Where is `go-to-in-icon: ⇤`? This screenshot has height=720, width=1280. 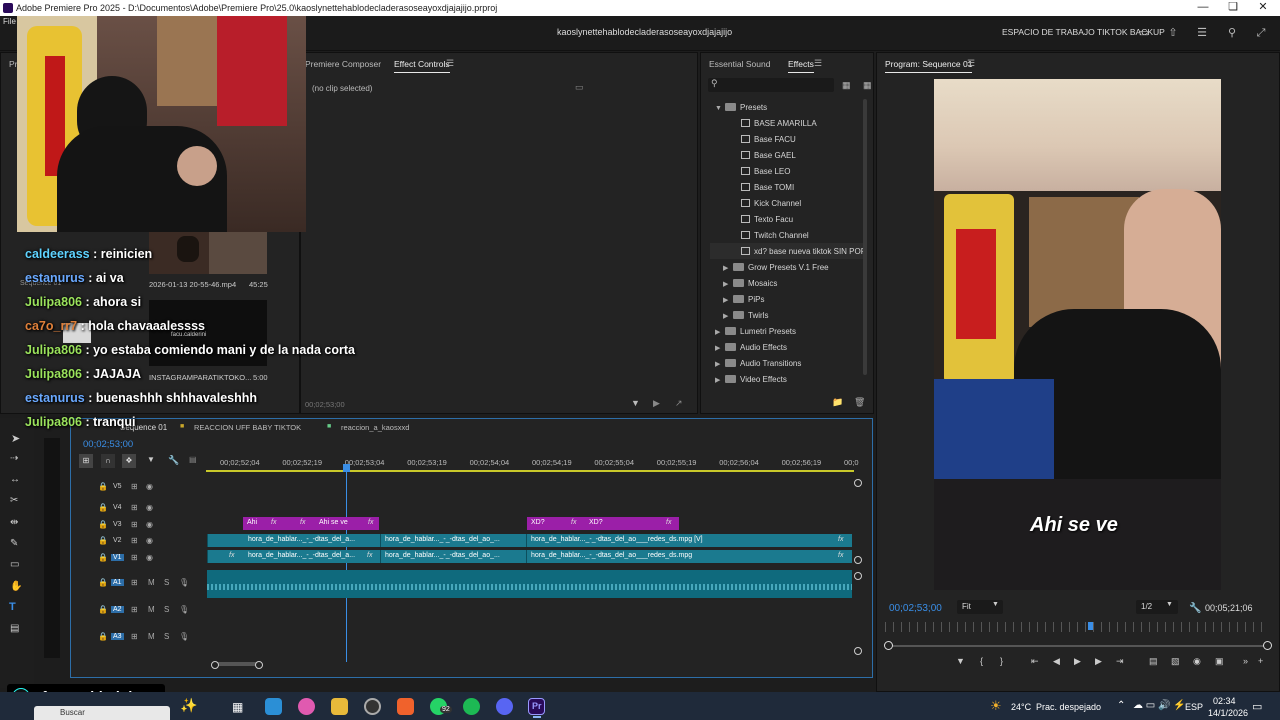 go-to-in-icon: ⇤ is located at coordinates (1035, 661).